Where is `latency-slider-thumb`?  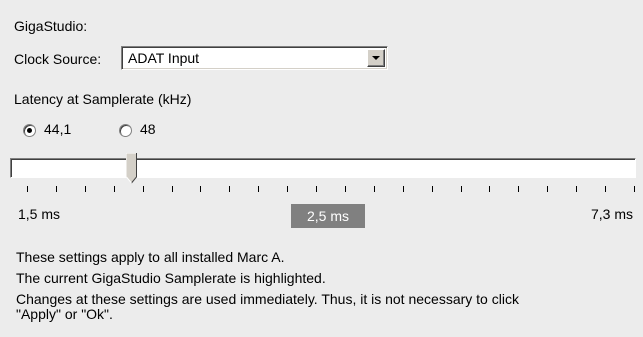 latency-slider-thumb is located at coordinates (131, 168).